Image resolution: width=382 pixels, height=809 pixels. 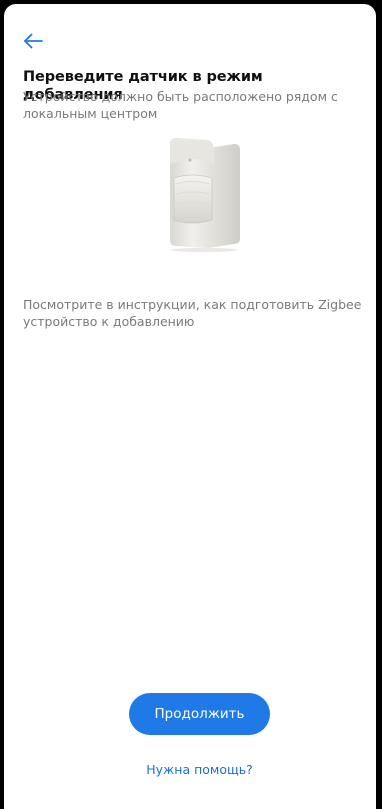 What do you see at coordinates (199, 769) in the screenshot?
I see `help-link: Нужна помощь?` at bounding box center [199, 769].